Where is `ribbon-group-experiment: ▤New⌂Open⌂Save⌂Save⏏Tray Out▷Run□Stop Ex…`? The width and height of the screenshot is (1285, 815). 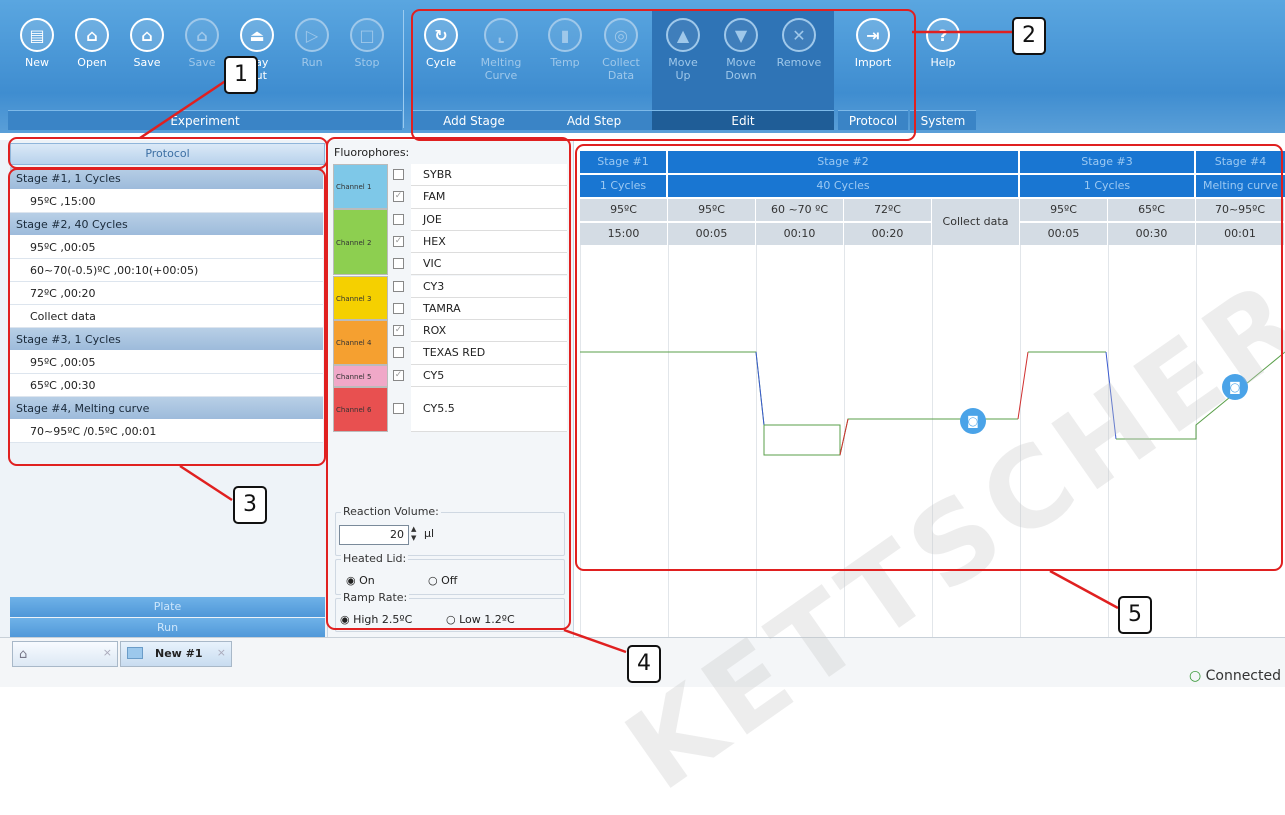 ribbon-group-experiment: ▤New⌂Open⌂Save⌂Save⏏Tray Out▷Run□Stop Ex… is located at coordinates (205, 70).